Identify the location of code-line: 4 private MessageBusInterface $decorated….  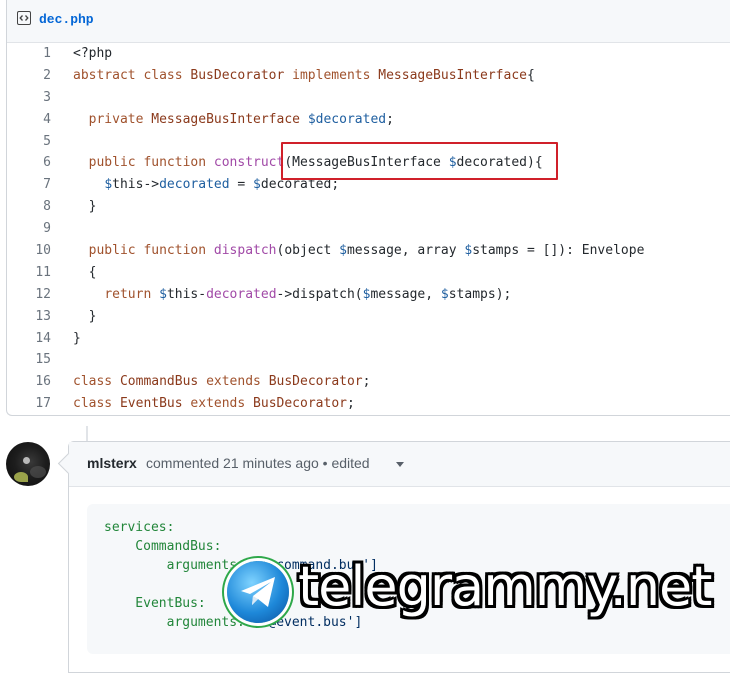
(368, 120).